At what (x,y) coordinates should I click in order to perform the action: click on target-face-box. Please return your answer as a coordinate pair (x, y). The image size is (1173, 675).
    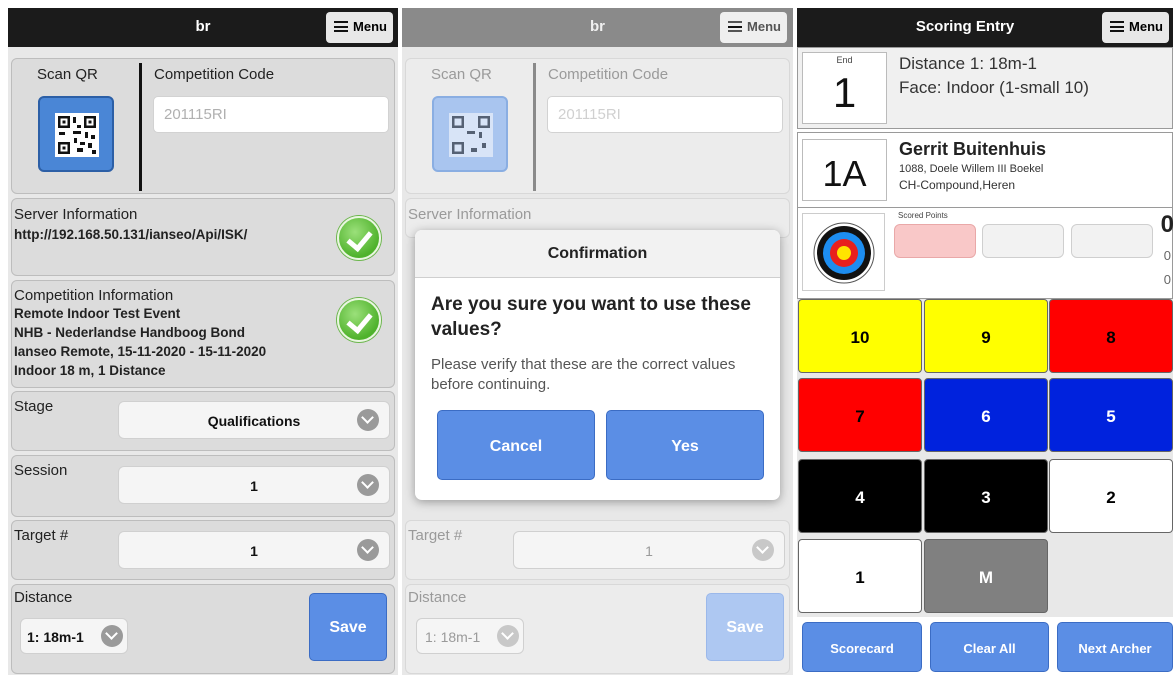
    Looking at the image, I should click on (843, 252).